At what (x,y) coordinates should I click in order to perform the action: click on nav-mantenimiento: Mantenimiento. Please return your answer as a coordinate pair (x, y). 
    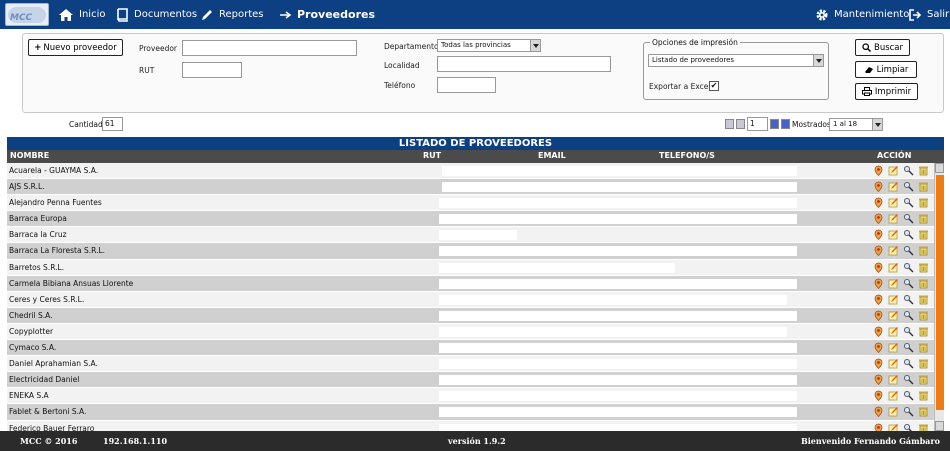
    Looking at the image, I should click on (862, 14).